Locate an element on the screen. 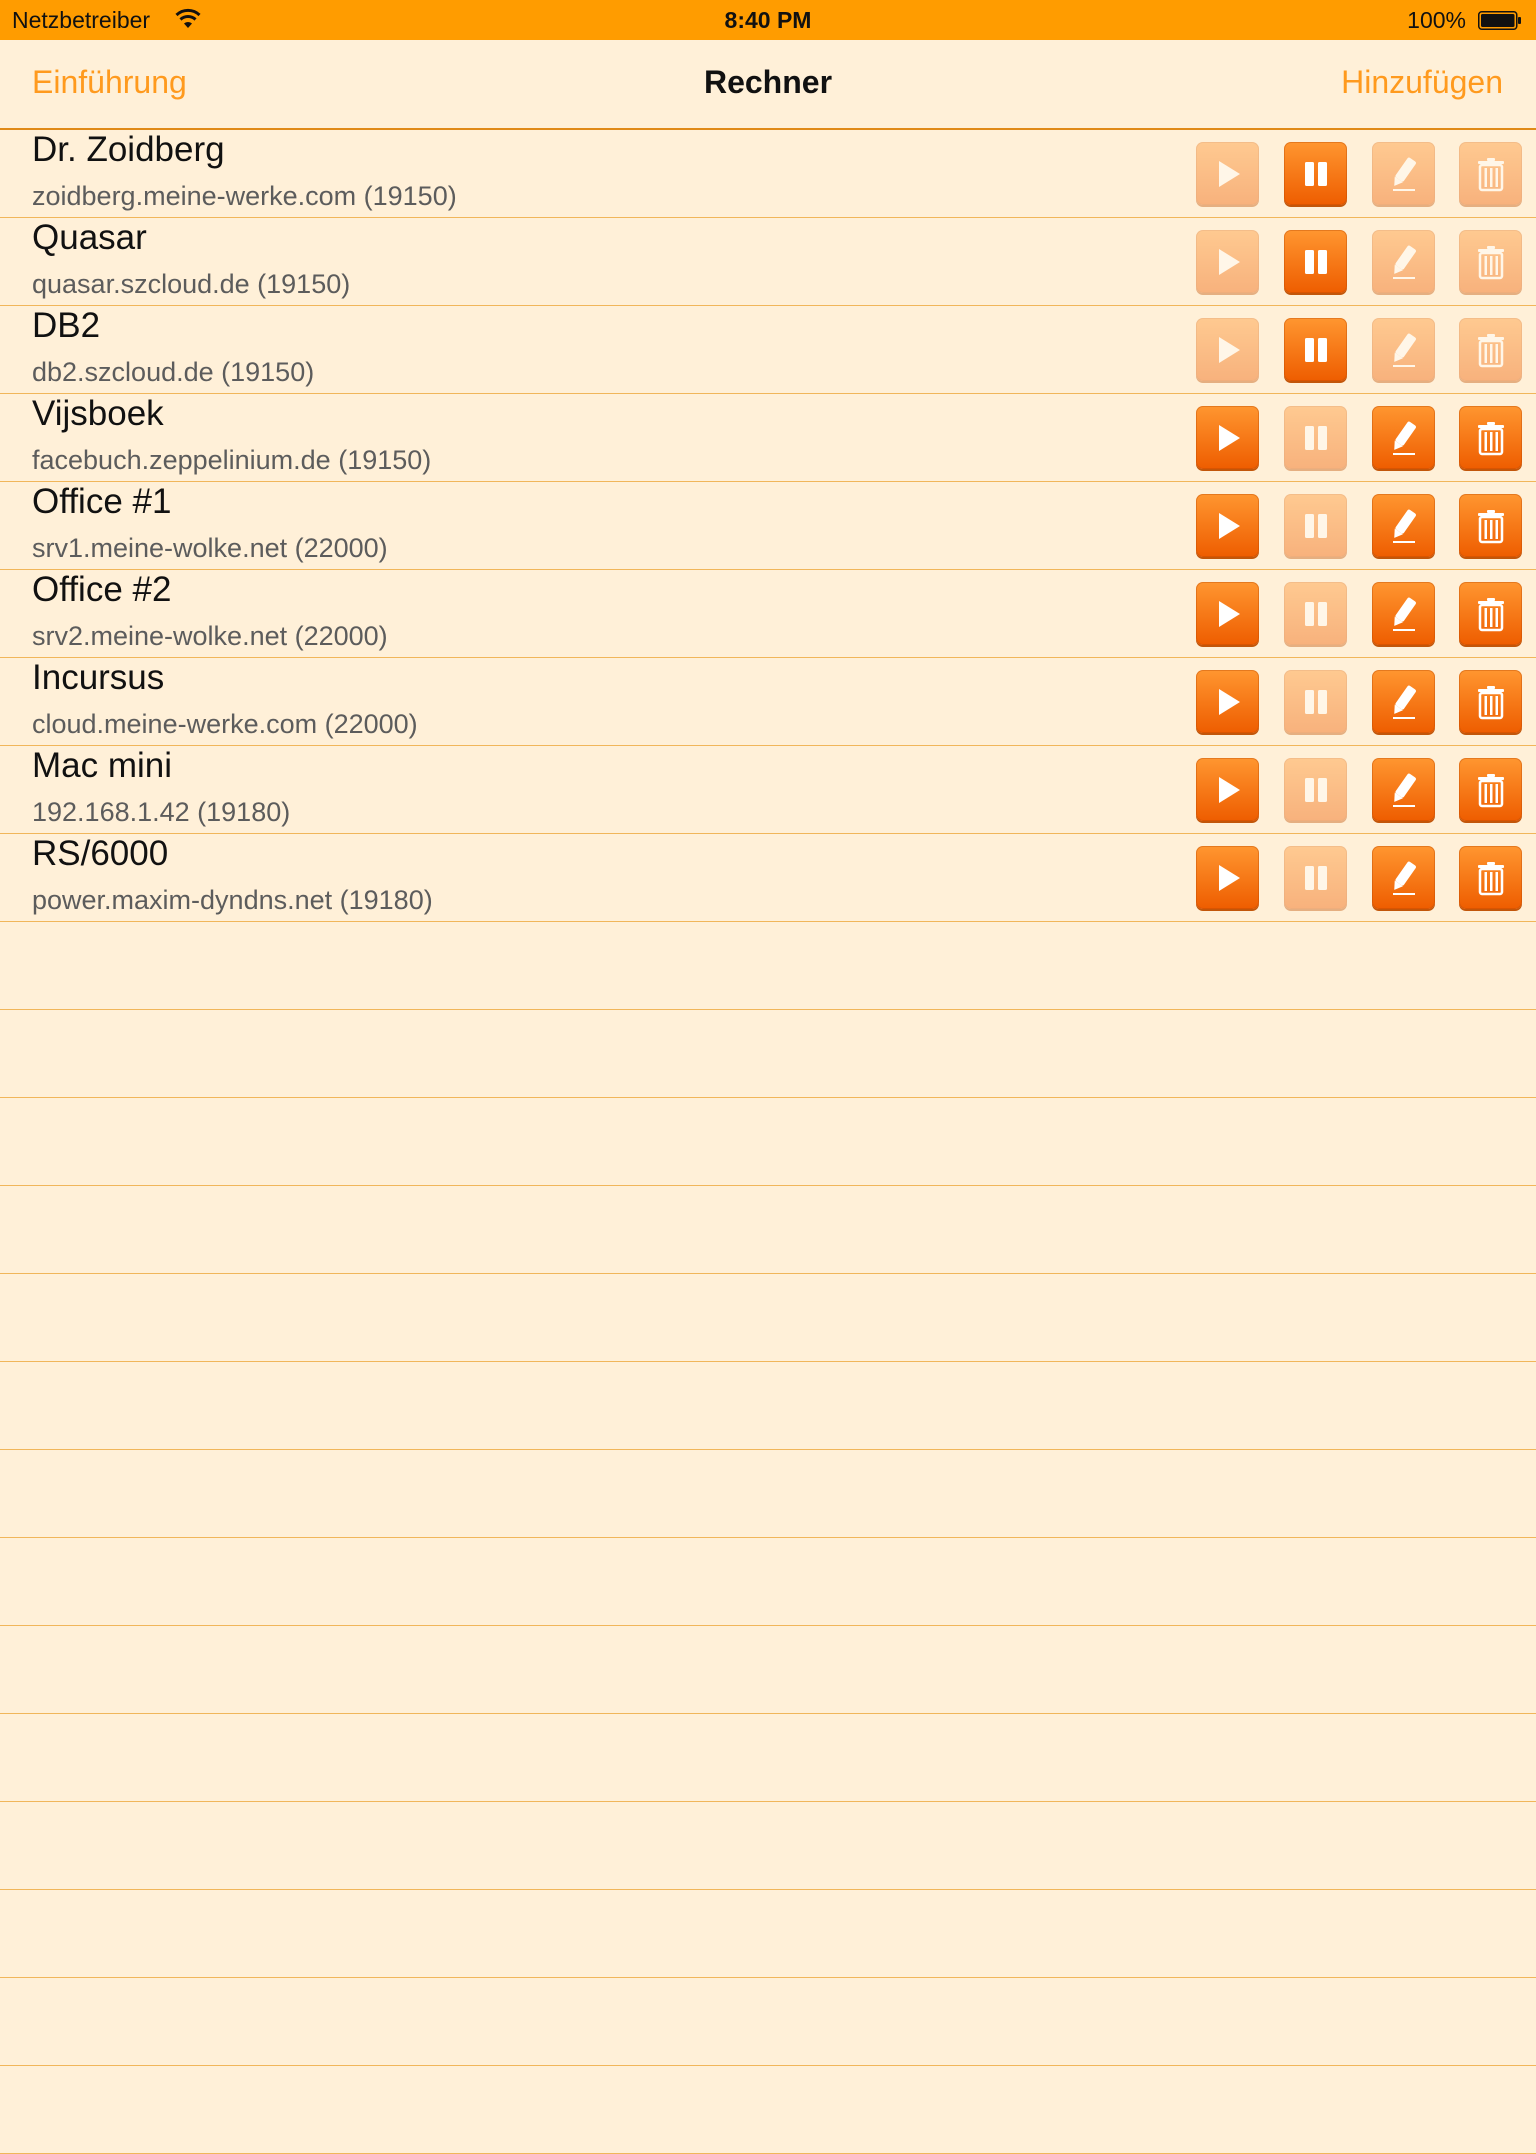 The image size is (1536, 2154). computer-row: Quasar quasar.szcloud.de (19150) is located at coordinates (768, 262).